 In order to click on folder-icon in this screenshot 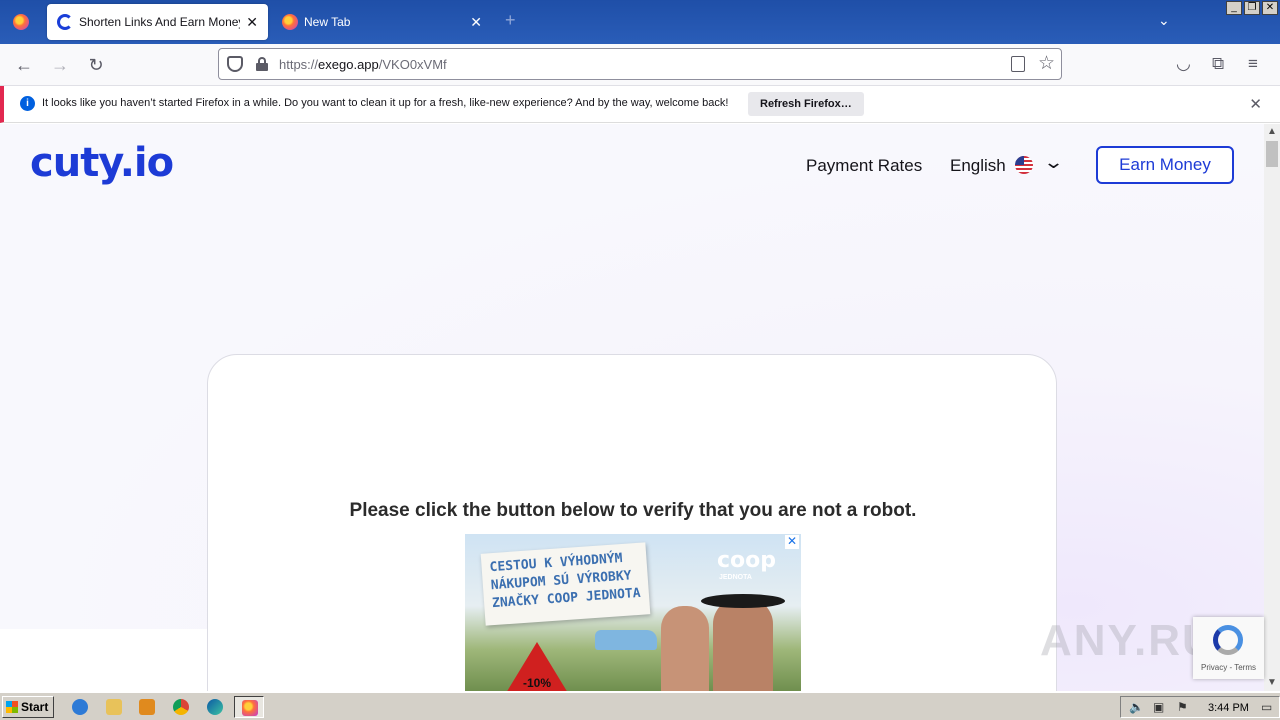, I will do `click(114, 707)`.